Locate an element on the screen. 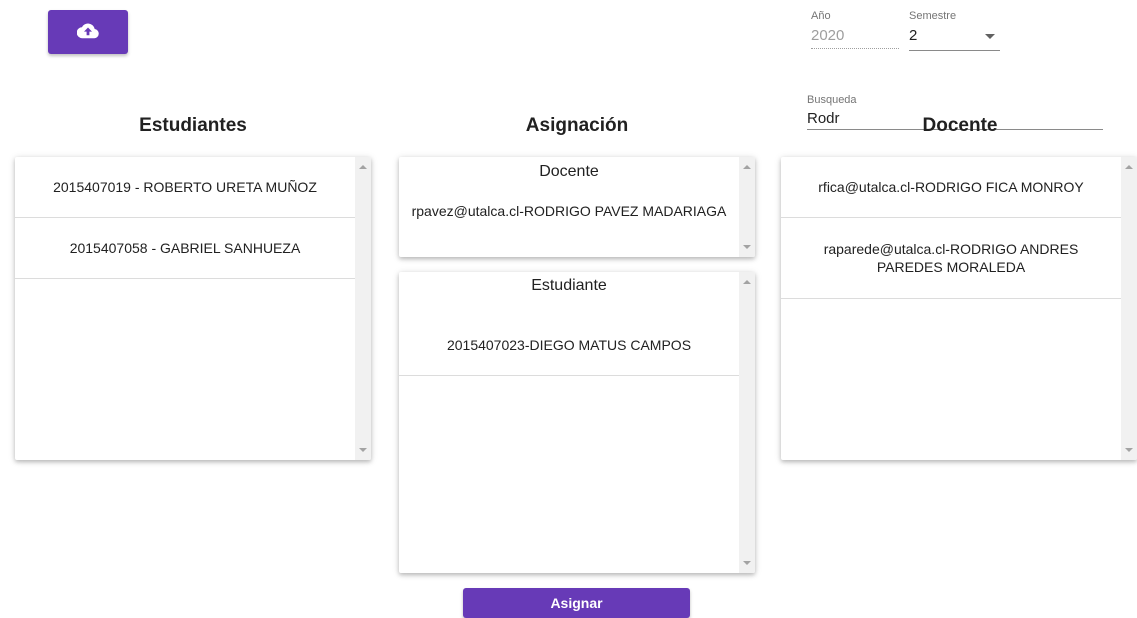  assigned-teacher-value: rpavez@utalca.cl-RODRIGO PAVEZ MADARIAGA is located at coordinates (569, 211).